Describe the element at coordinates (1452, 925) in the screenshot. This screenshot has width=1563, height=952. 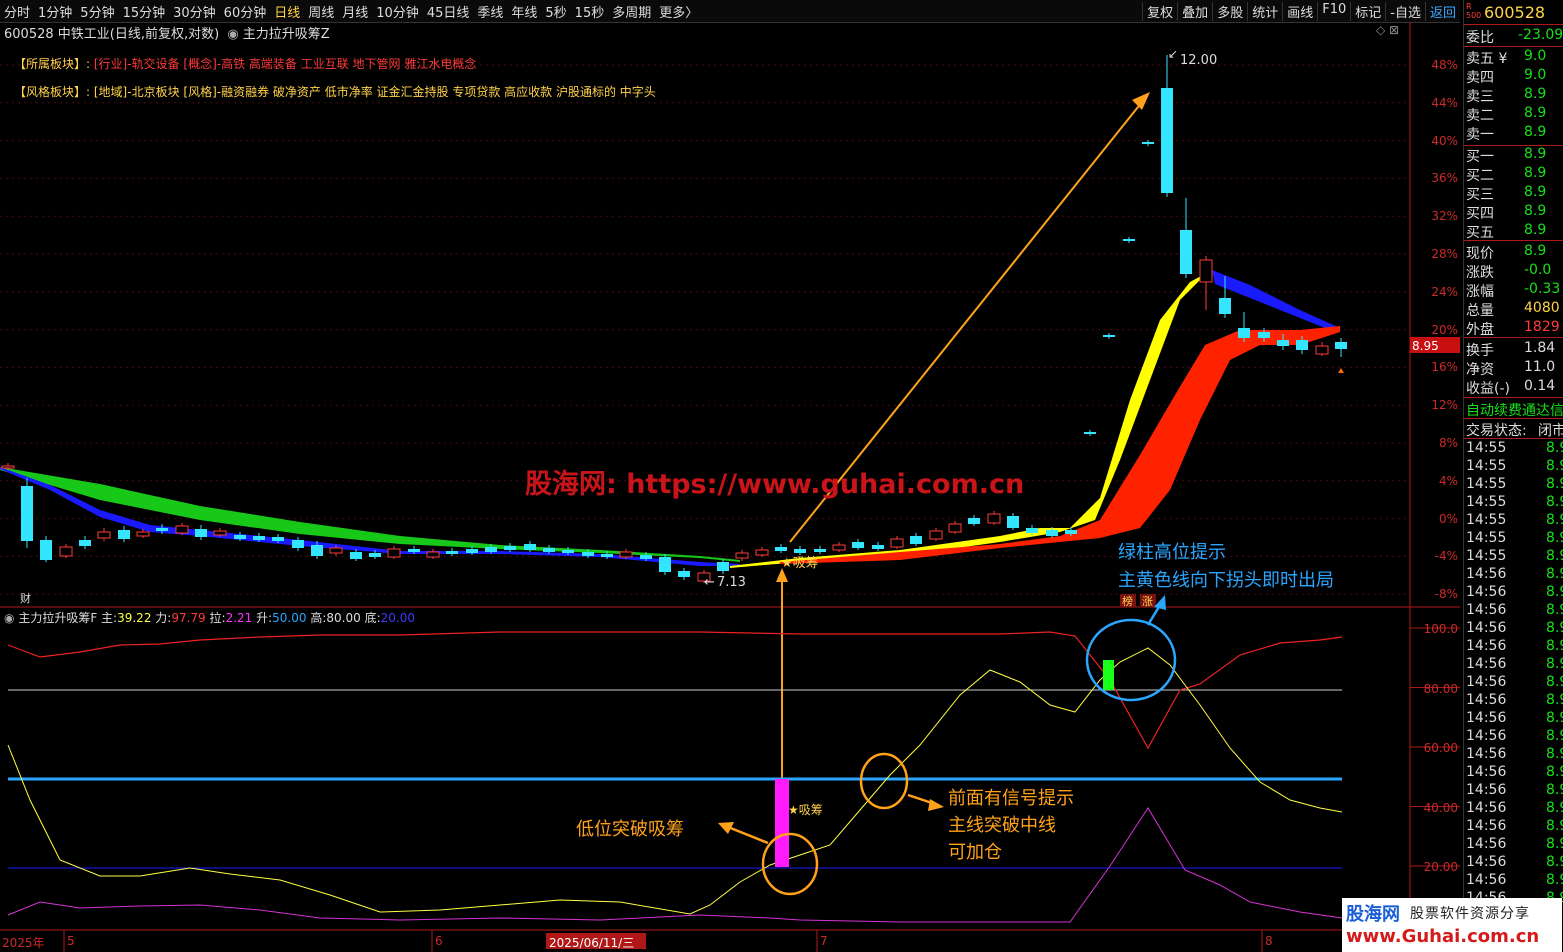
I see `guhai-logo: 股海网 股票软件资源分享 www.Guhai.com.cn` at that location.